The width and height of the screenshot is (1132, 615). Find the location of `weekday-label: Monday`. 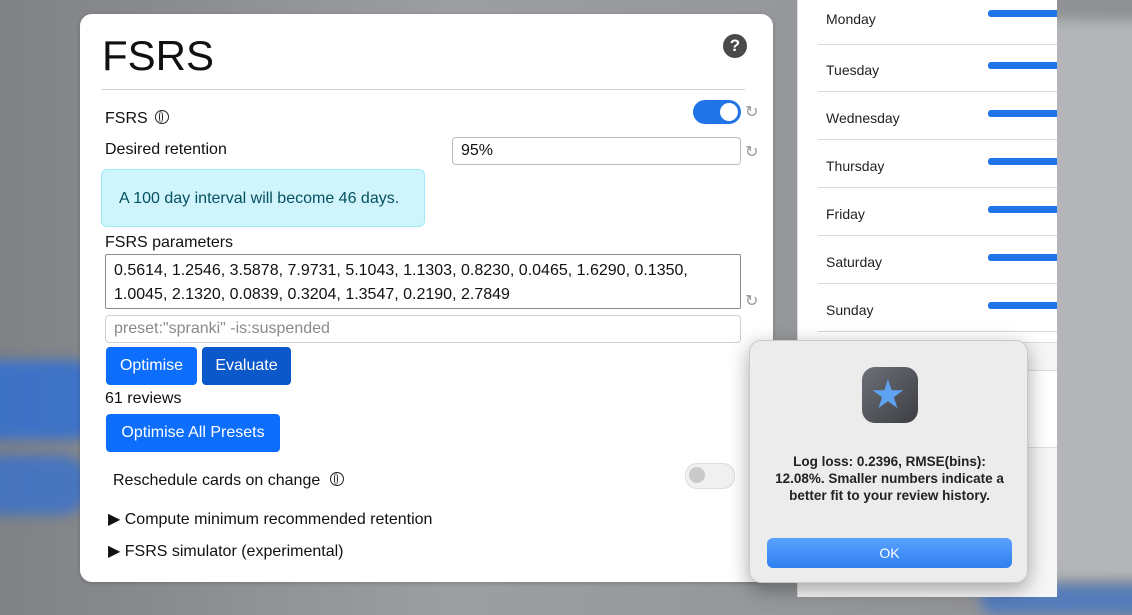

weekday-label: Monday is located at coordinates (851, 19).